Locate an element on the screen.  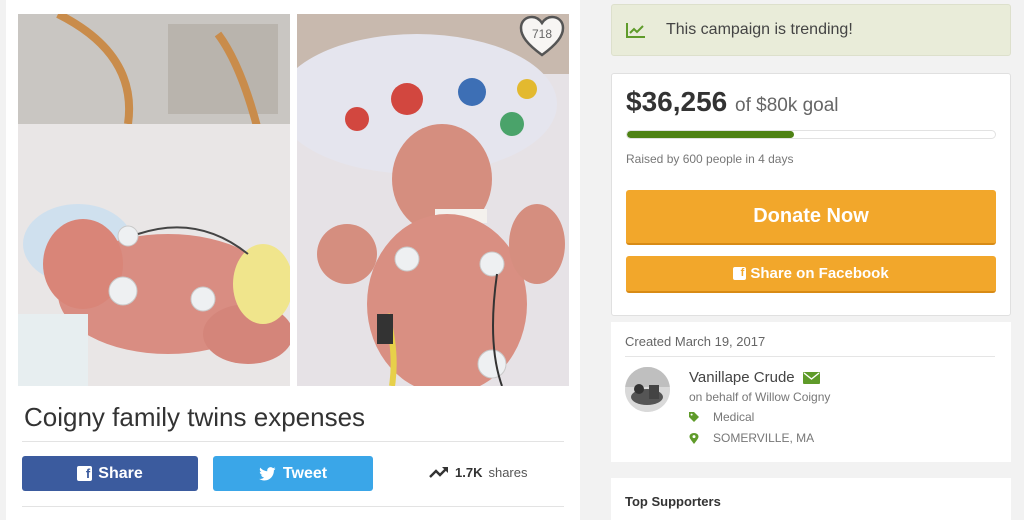
location-label: SOMERVILLE, MA is located at coordinates (764, 438).